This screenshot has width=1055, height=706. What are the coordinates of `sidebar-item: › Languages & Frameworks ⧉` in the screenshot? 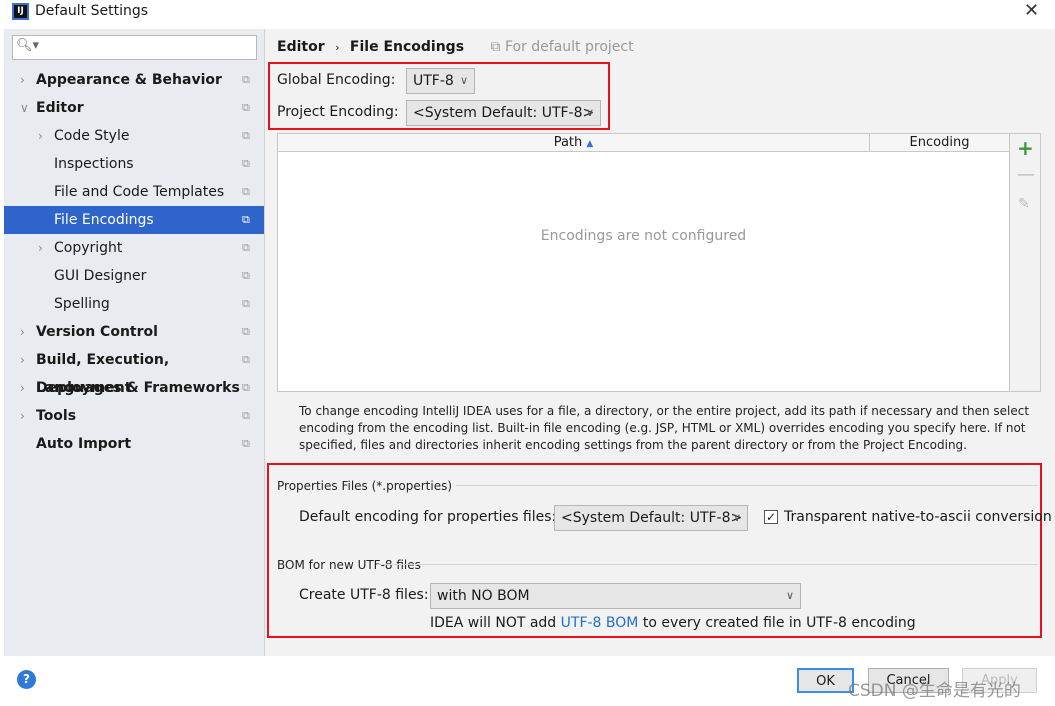 It's located at (134, 388).